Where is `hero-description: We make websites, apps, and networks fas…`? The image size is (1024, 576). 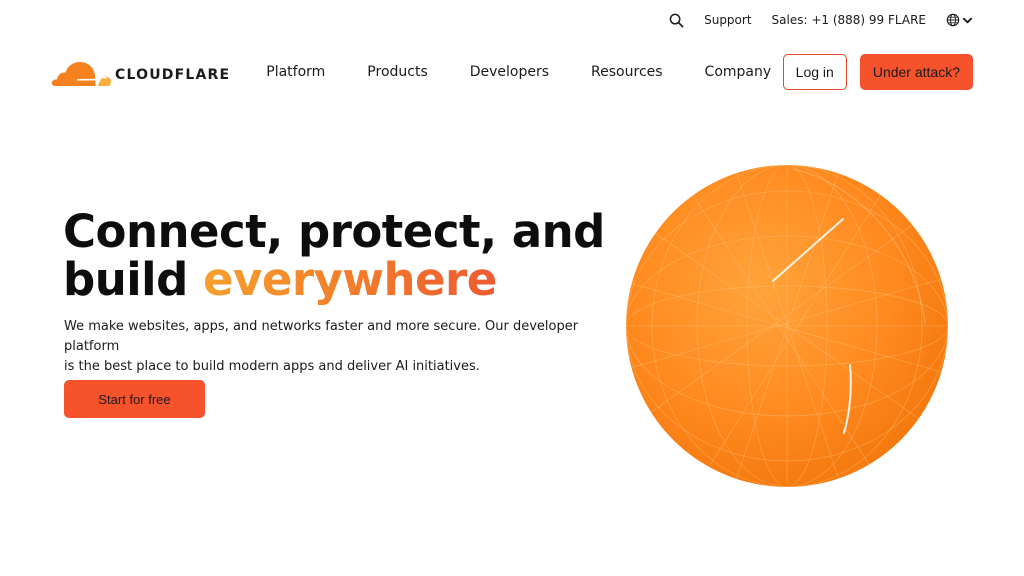
hero-description: We make websites, apps, and networks fas… is located at coordinates (334, 347).